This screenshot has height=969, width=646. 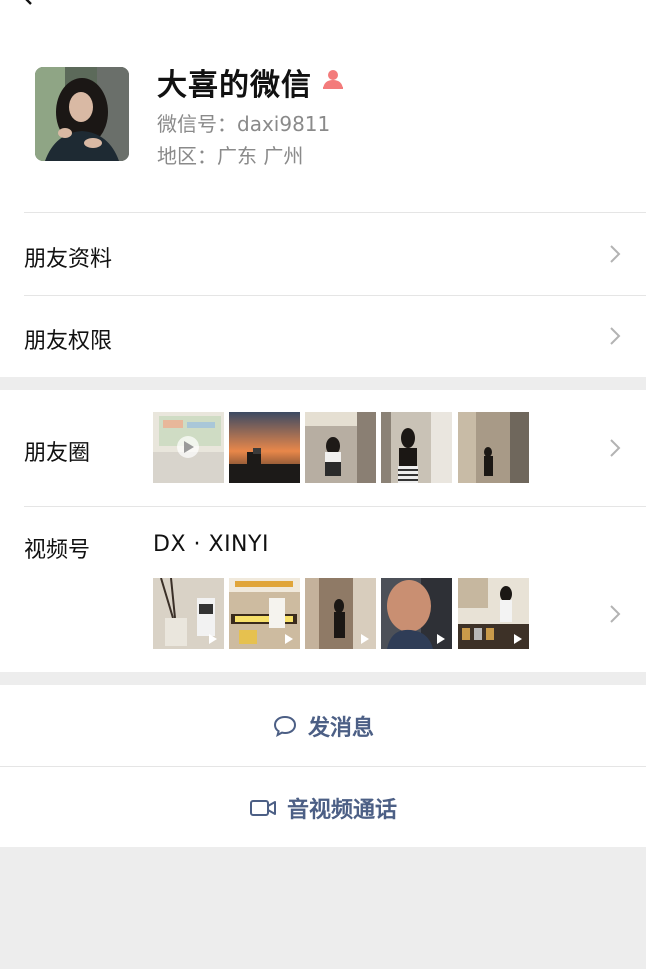 I want to click on send-message-label: 发消息, so click(x=340, y=728).